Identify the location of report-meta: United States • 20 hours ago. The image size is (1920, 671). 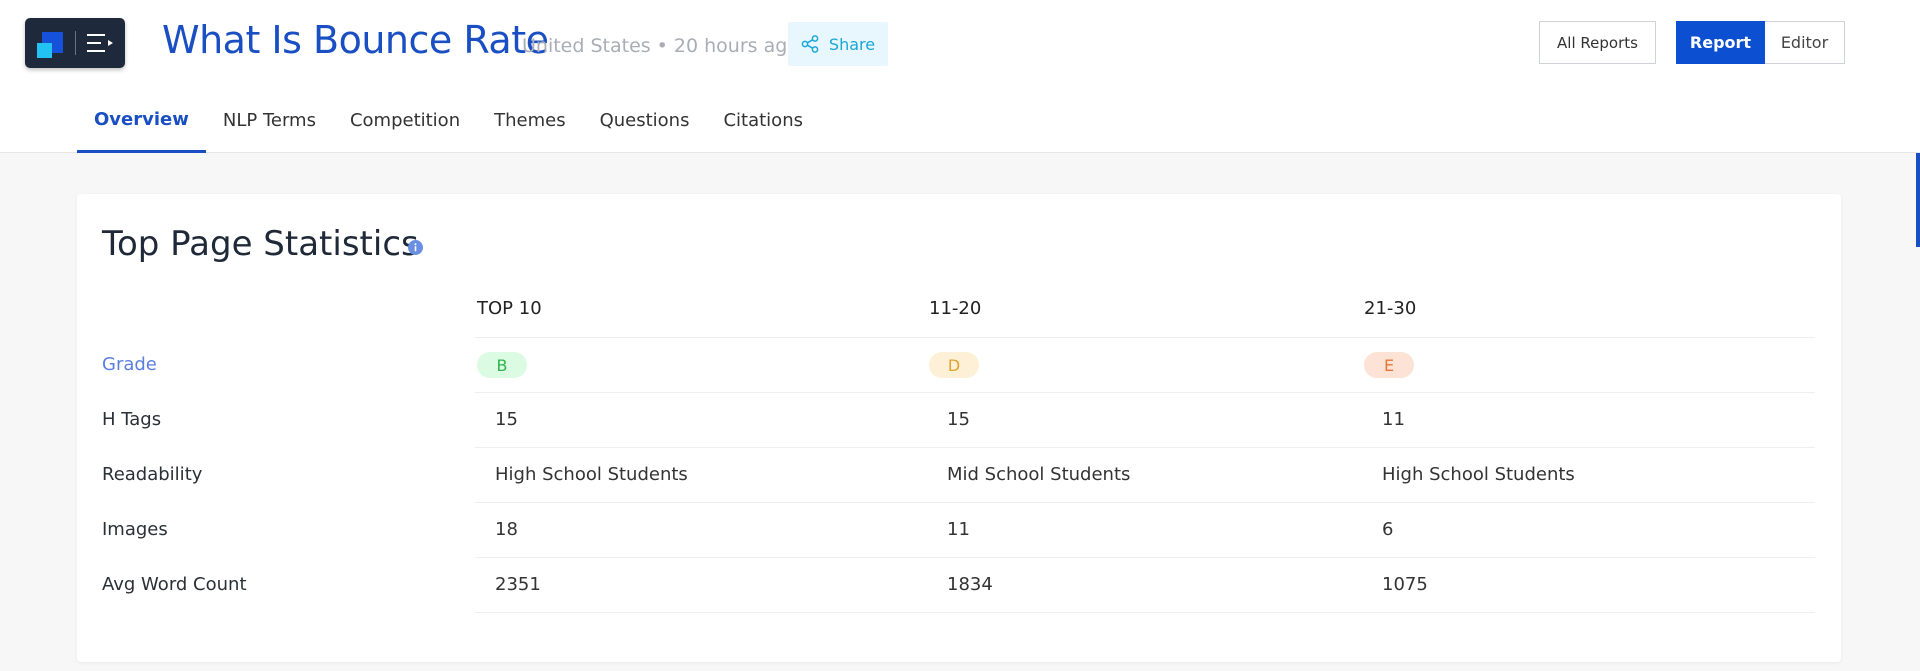
(660, 46).